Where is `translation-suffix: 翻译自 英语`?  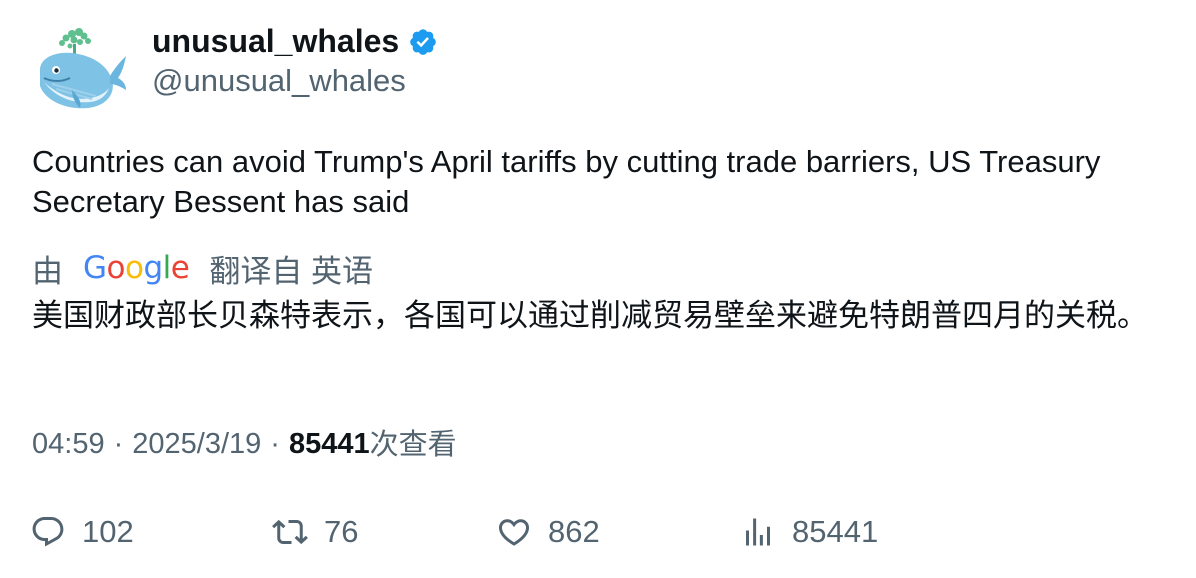 translation-suffix: 翻译自 英语 is located at coordinates (291, 271).